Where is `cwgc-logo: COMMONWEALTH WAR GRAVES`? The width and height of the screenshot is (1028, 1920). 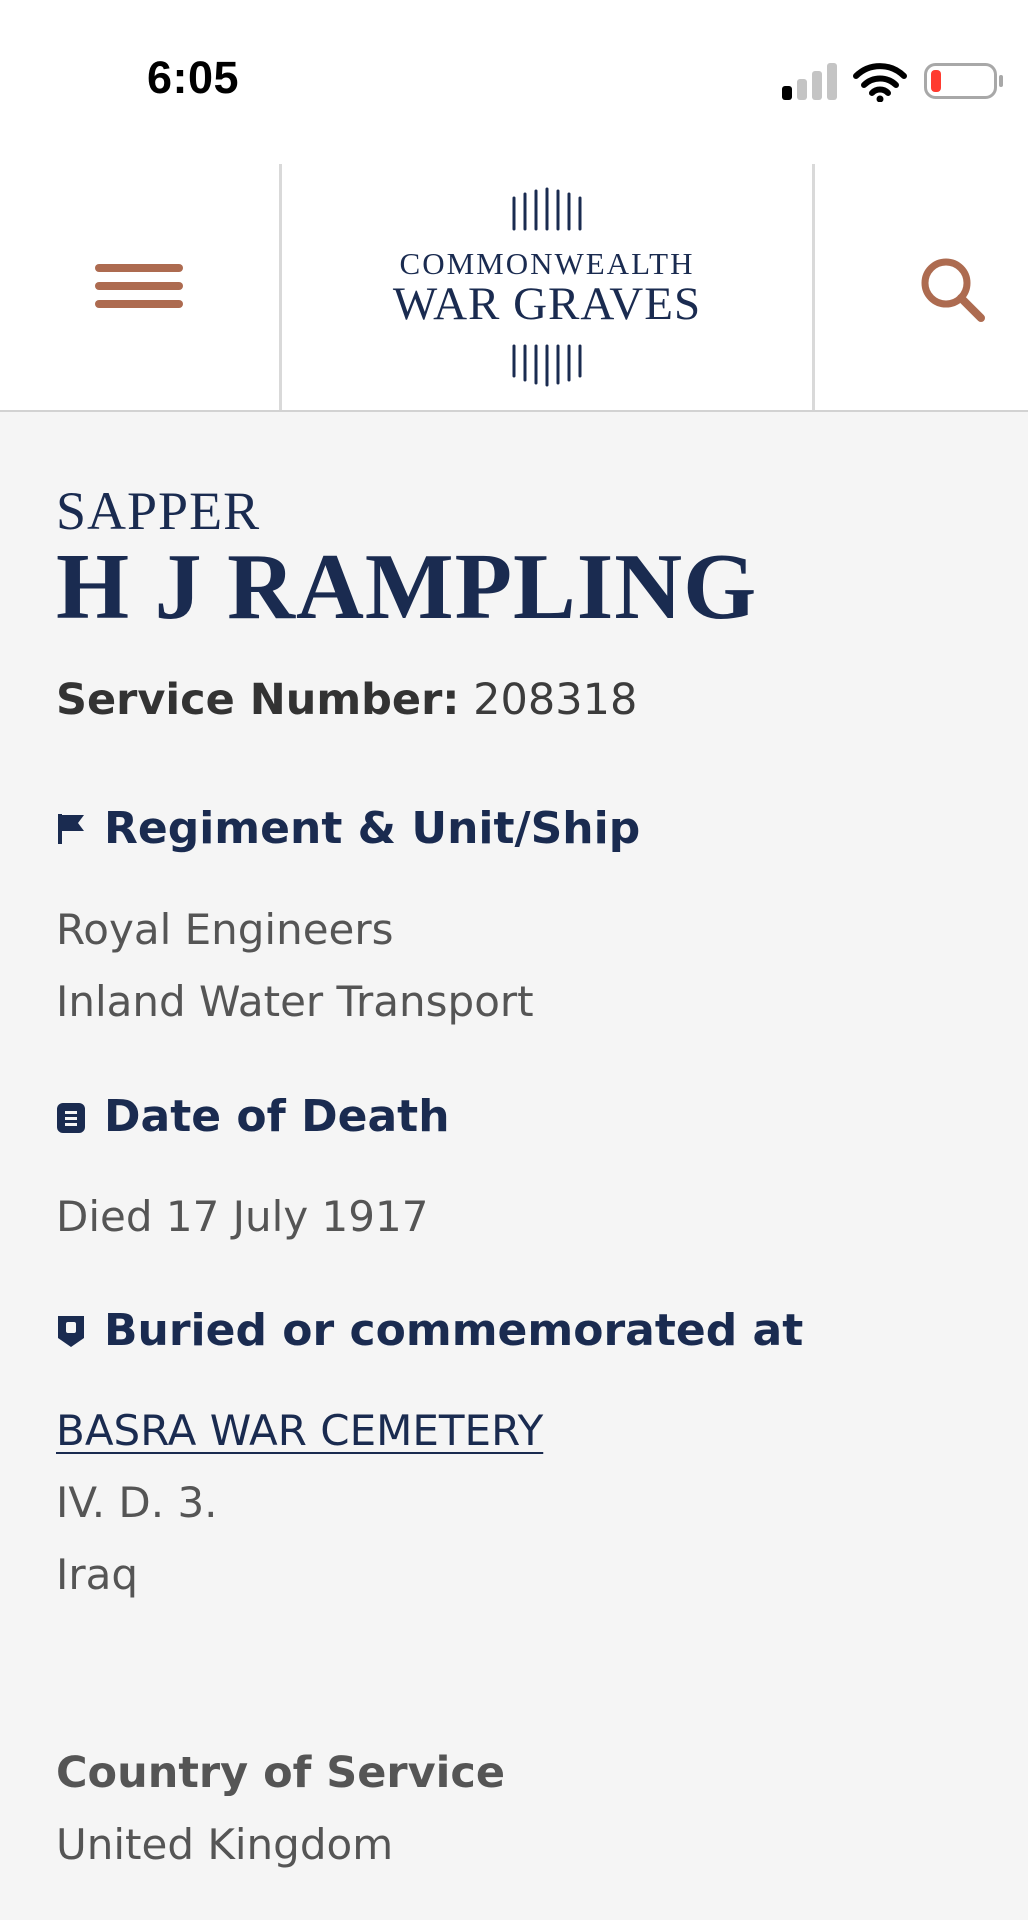 cwgc-logo: COMMONWEALTH WAR GRAVES is located at coordinates (547, 287).